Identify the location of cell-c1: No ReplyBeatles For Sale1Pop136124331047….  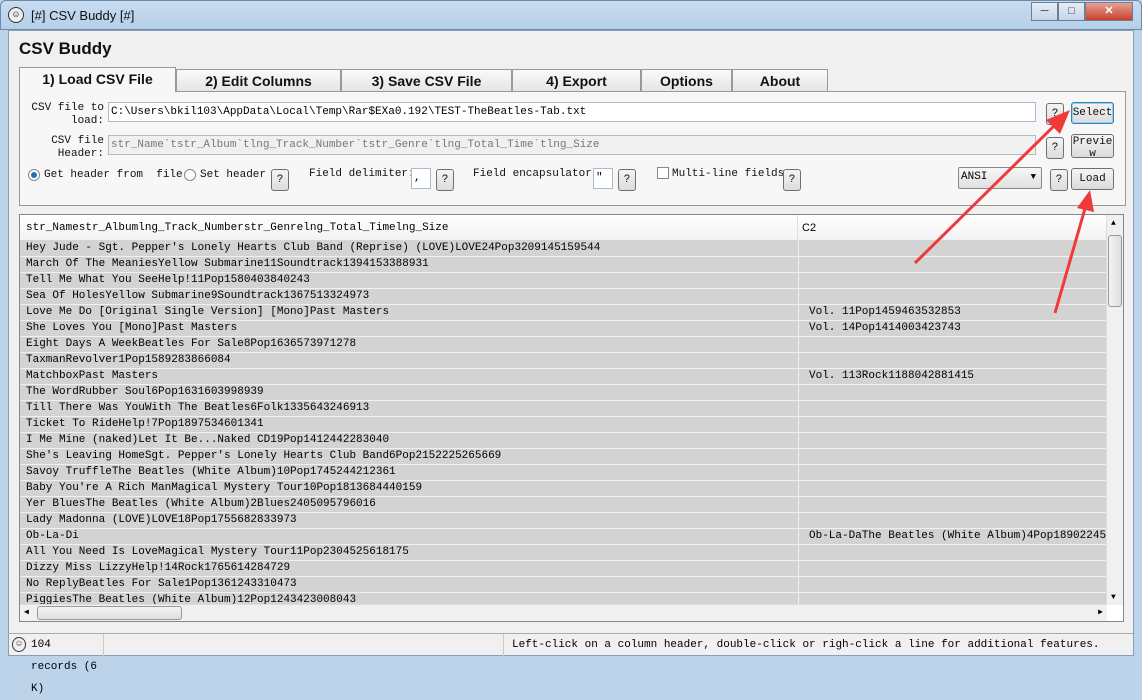
(161, 584).